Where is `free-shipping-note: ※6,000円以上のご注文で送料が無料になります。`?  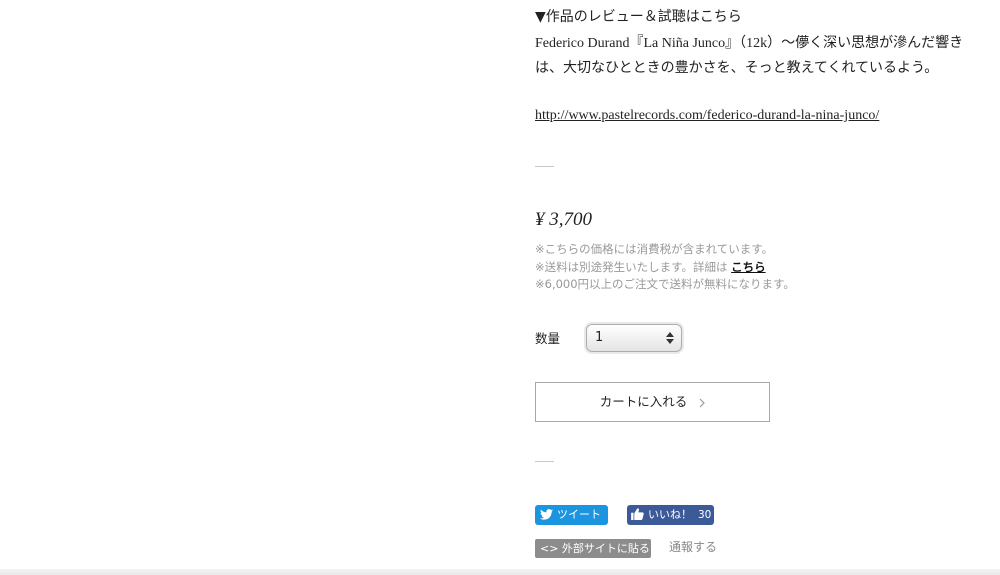 free-shipping-note: ※6,000円以上のご注文で送料が無料になります。 is located at coordinates (665, 284).